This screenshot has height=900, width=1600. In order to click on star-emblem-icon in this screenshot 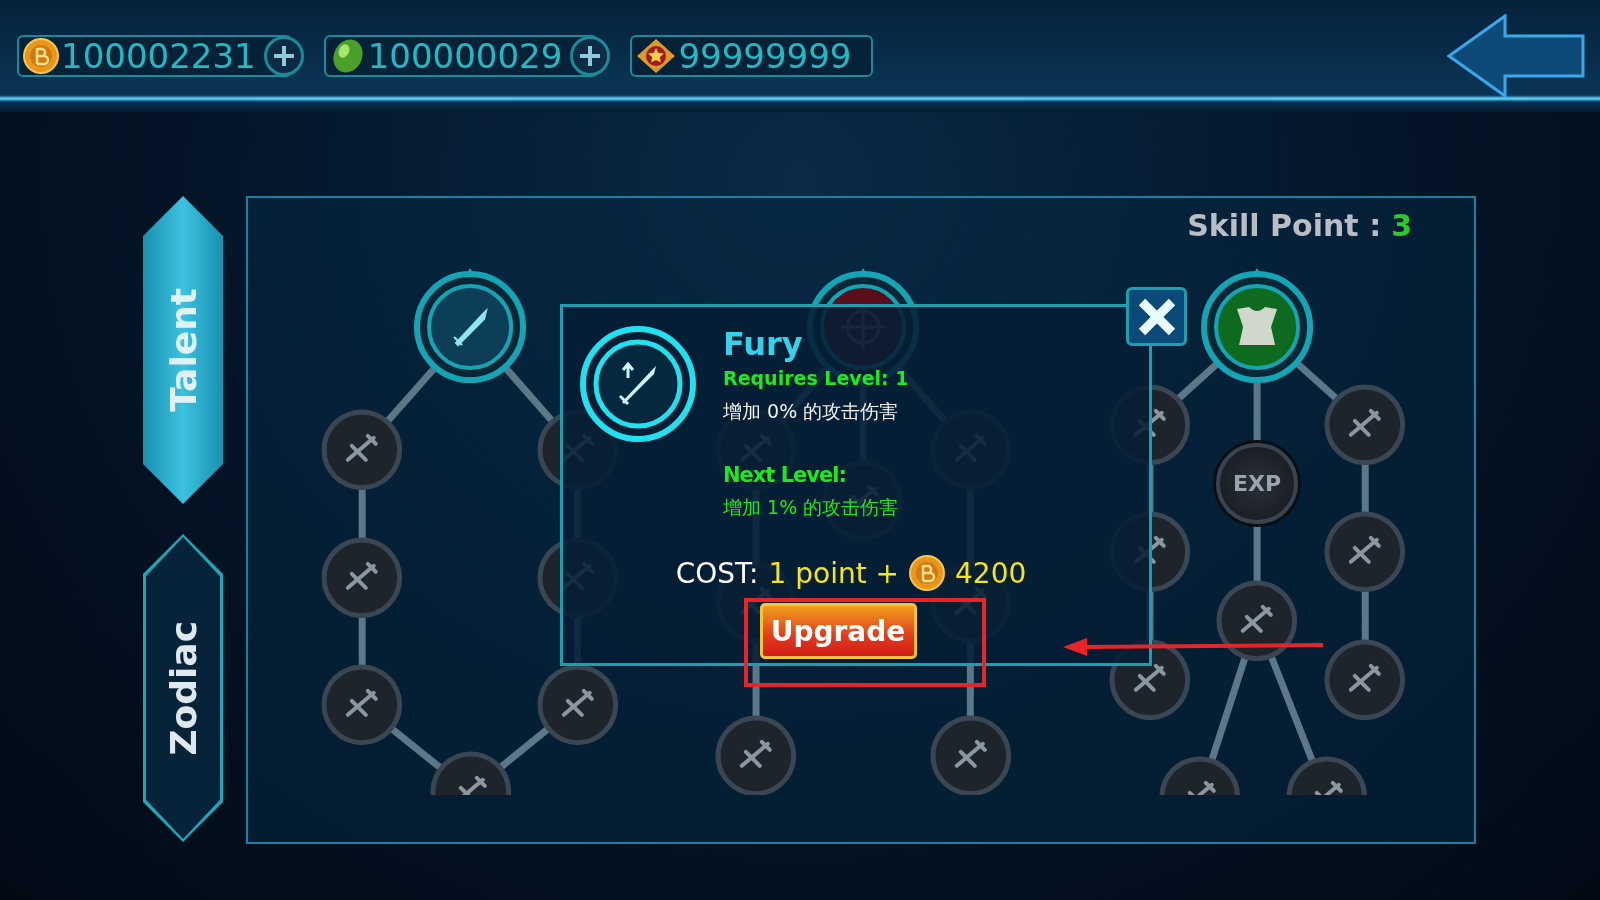, I will do `click(656, 56)`.